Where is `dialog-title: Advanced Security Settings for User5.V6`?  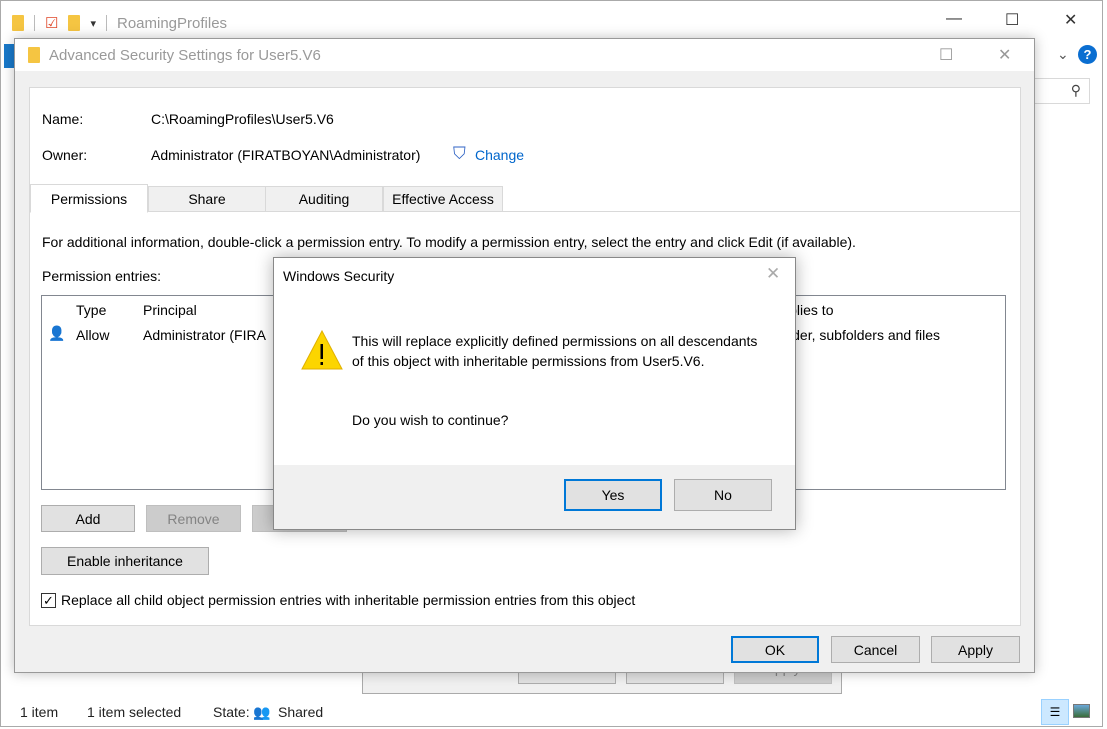
dialog-title: Advanced Security Settings for User5.V6 is located at coordinates (185, 55).